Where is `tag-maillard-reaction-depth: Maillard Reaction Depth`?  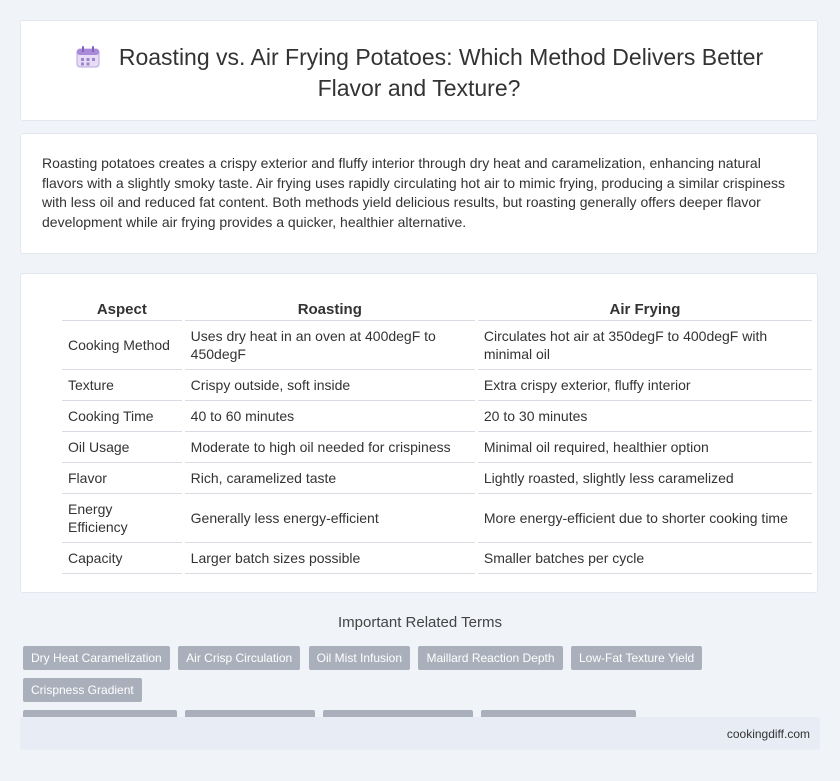 tag-maillard-reaction-depth: Maillard Reaction Depth is located at coordinates (490, 658).